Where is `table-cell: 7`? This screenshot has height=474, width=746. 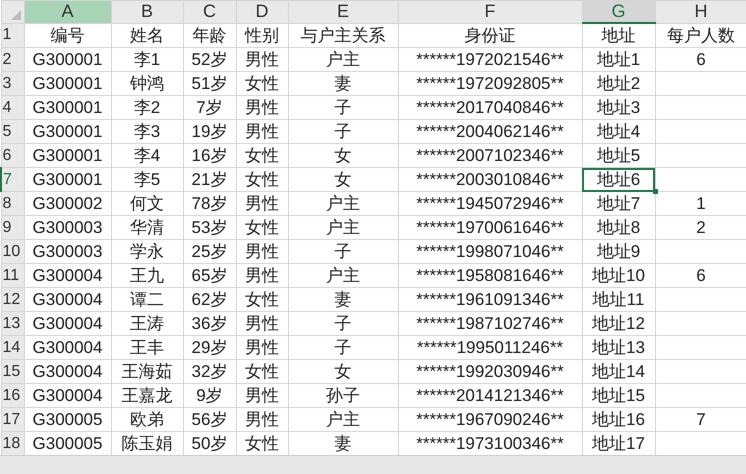 table-cell: 7 is located at coordinates (701, 419).